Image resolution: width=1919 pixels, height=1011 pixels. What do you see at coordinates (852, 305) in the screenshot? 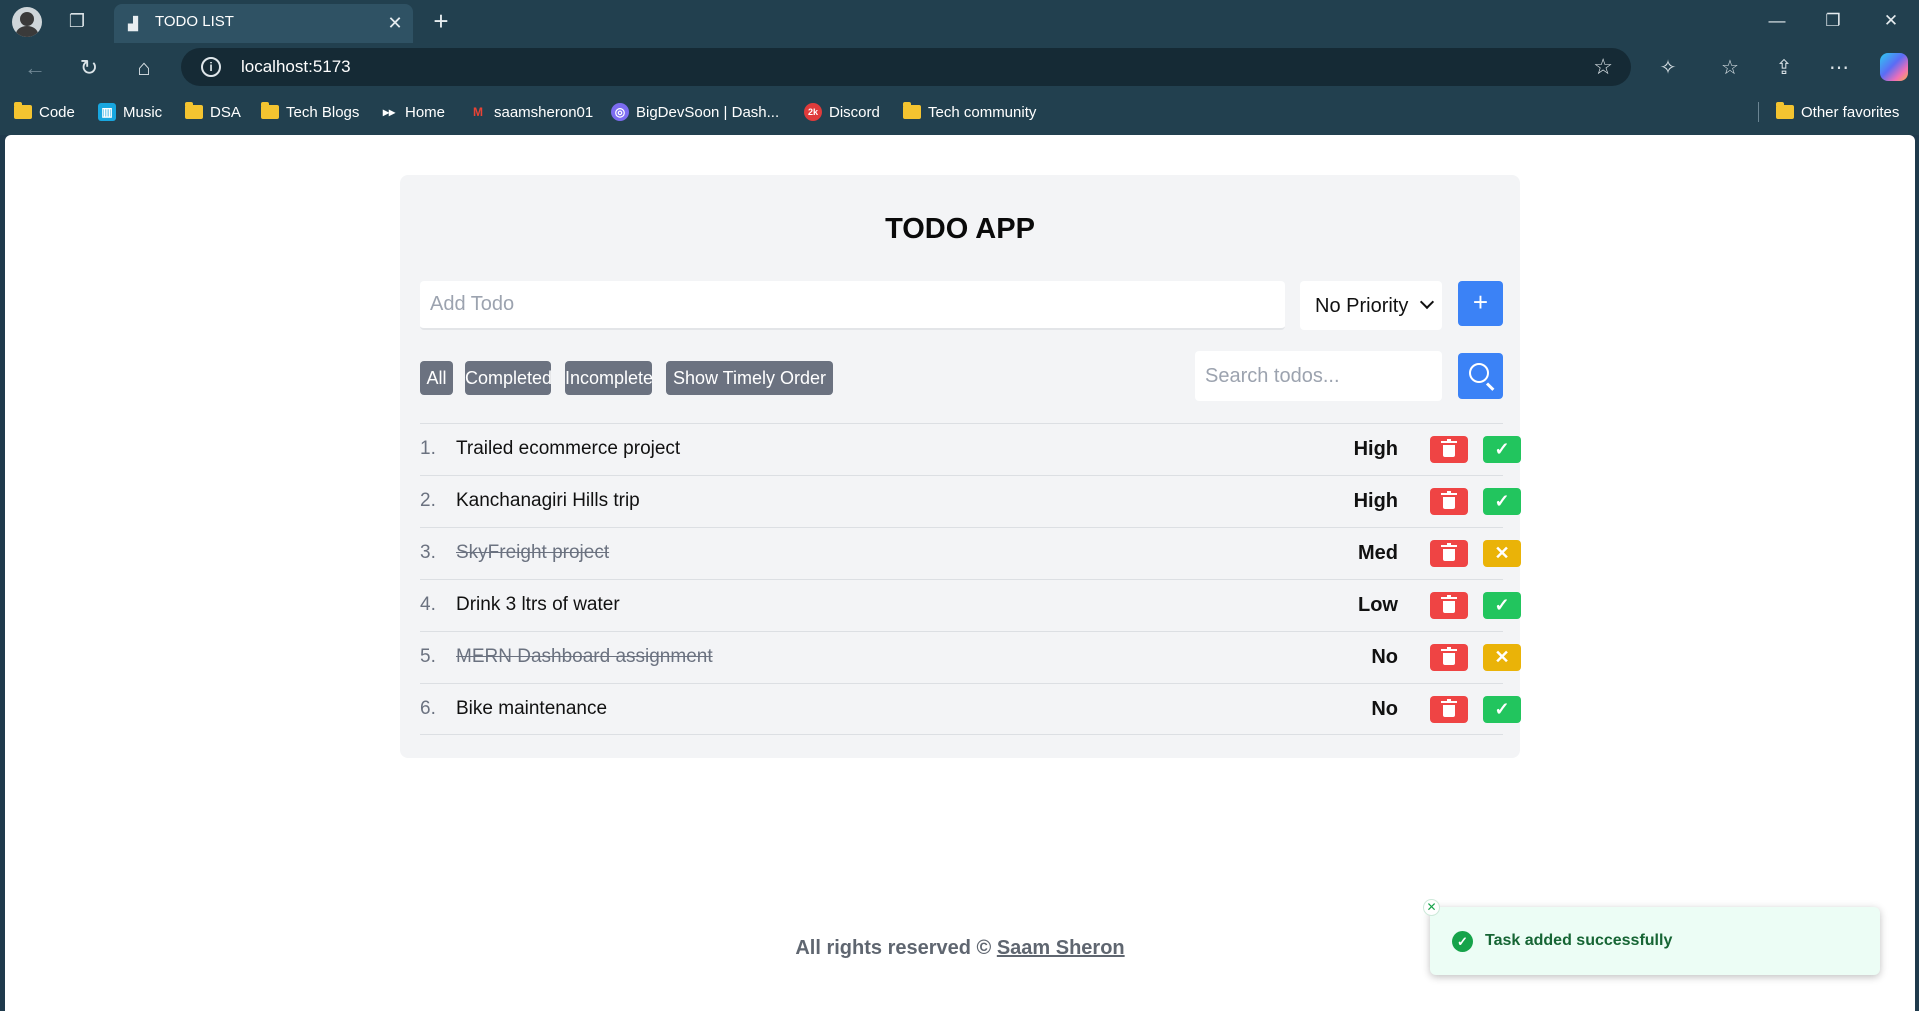
I see `add-todo-input` at bounding box center [852, 305].